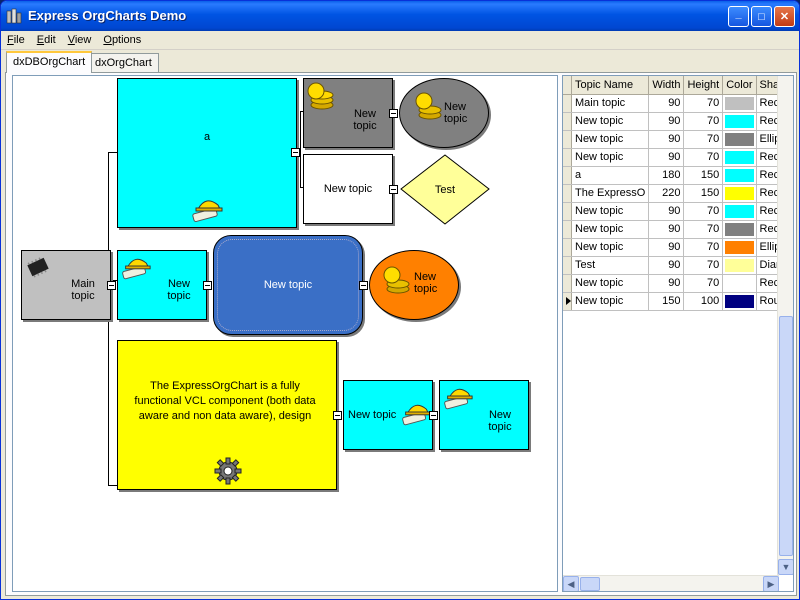 The image size is (800, 600). I want to click on node-bottom-cyan-2: New topic, so click(484, 415).